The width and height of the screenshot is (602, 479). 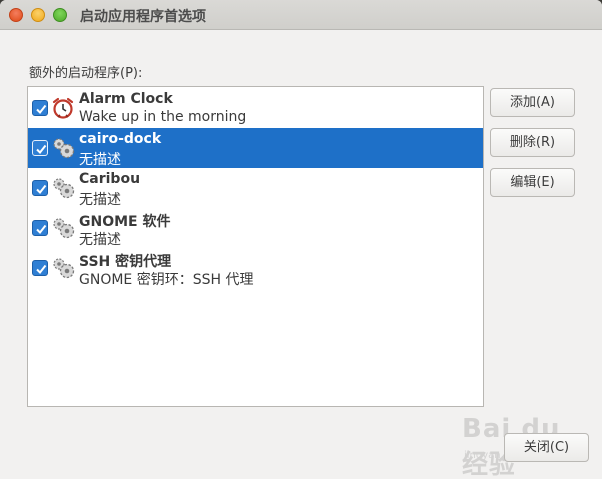 What do you see at coordinates (532, 142) in the screenshot?
I see `remove-button: 删除(R)` at bounding box center [532, 142].